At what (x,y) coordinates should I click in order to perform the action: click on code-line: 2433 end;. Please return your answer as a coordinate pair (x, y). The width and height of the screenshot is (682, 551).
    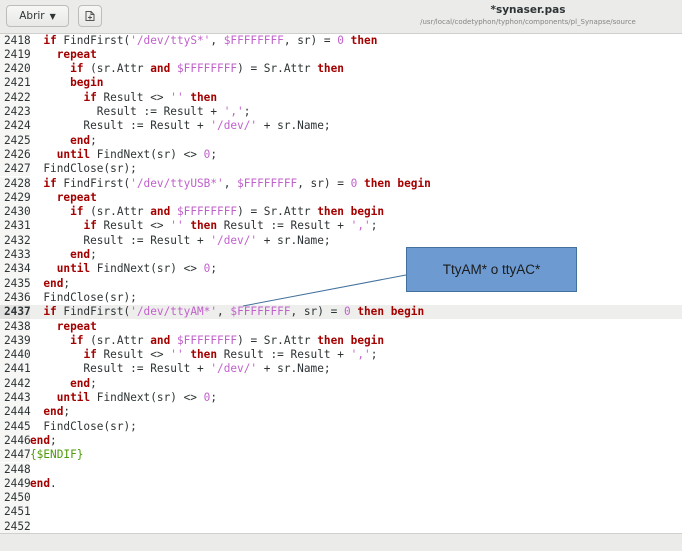
    Looking at the image, I should click on (341, 255).